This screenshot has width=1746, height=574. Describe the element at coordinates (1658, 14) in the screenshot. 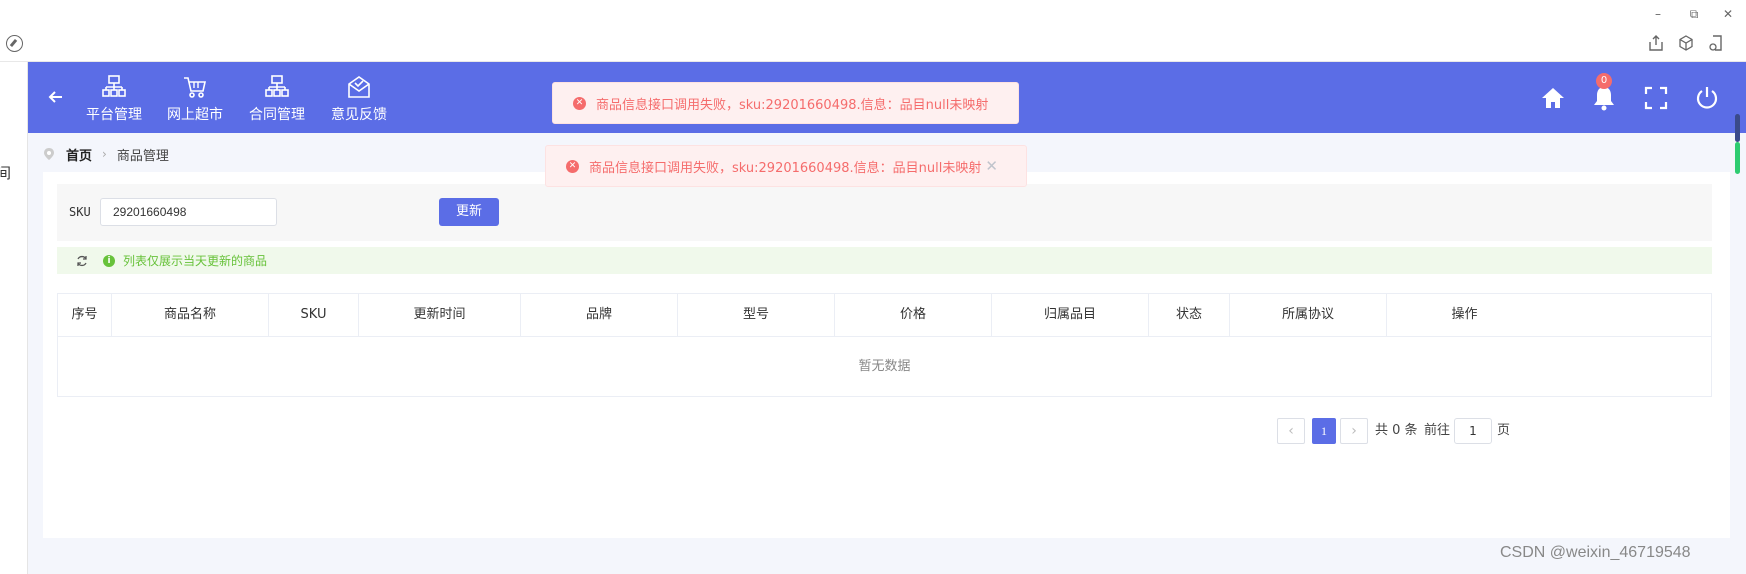

I see `minimize-button: –` at that location.